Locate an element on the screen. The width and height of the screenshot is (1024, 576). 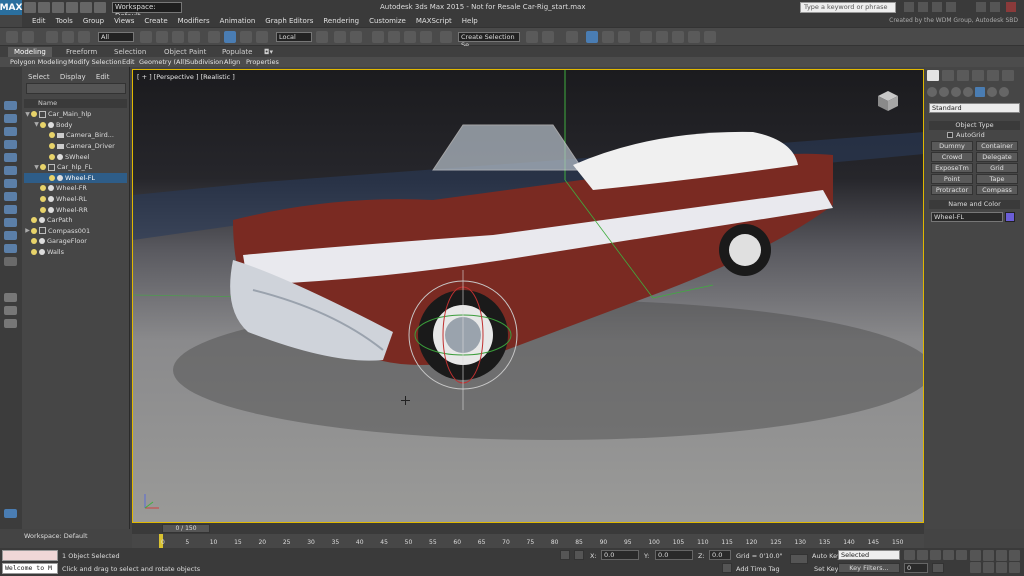
object-type-button: ExposeTm is located at coordinates (952, 168).